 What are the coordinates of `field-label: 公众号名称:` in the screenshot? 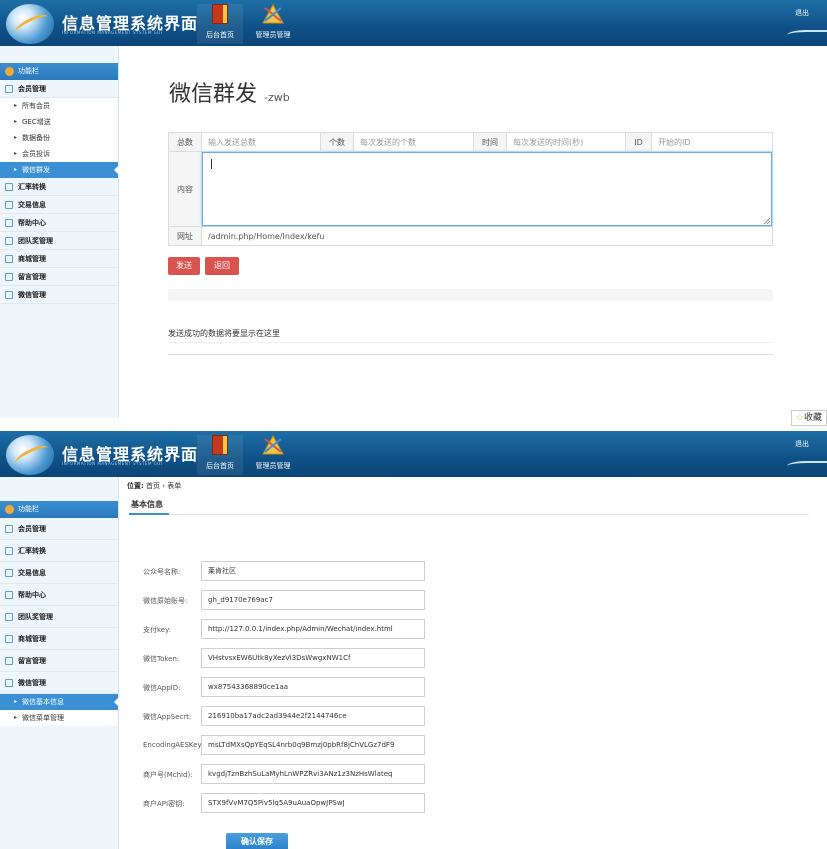 It's located at (162, 572).